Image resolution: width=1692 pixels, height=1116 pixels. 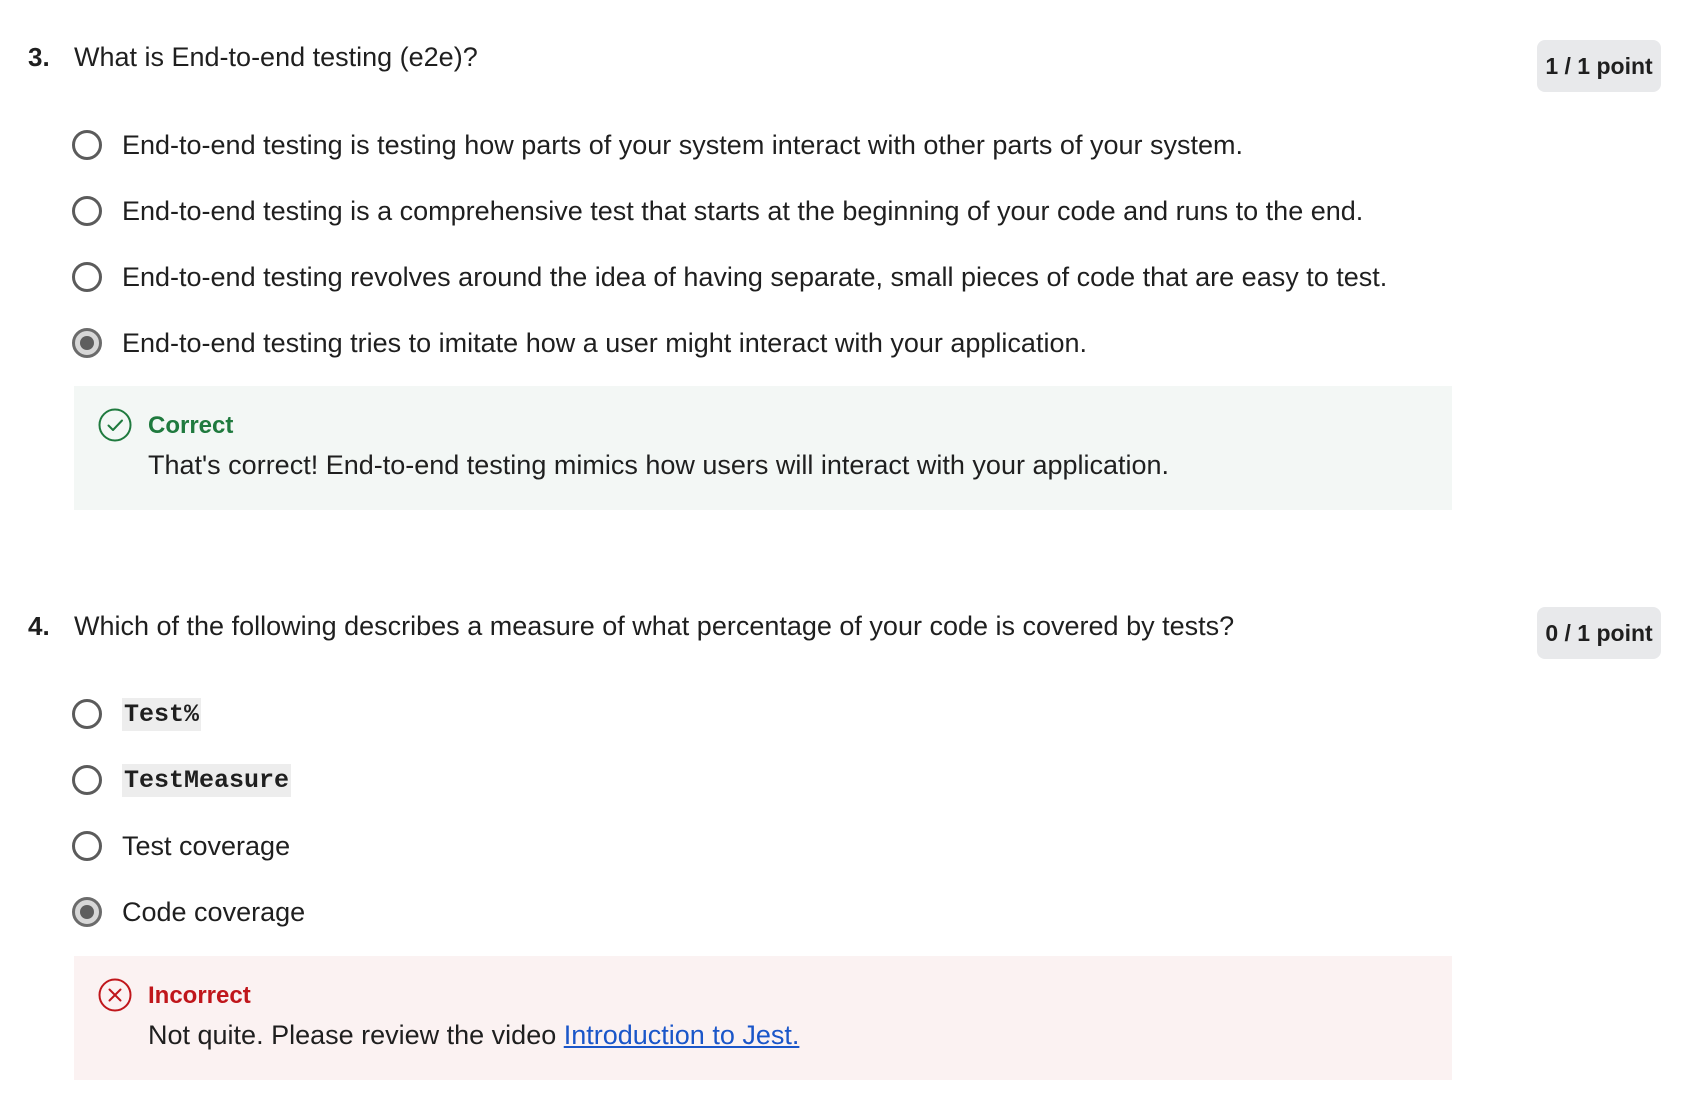 I want to click on answer-option: TestMeasure, so click(x=182, y=780).